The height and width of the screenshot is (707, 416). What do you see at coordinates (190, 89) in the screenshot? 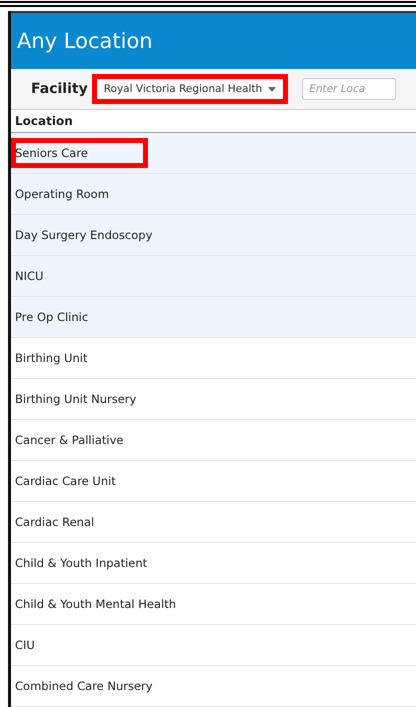
I see `facility-dropdown: Royal Victoria Regional Health` at bounding box center [190, 89].